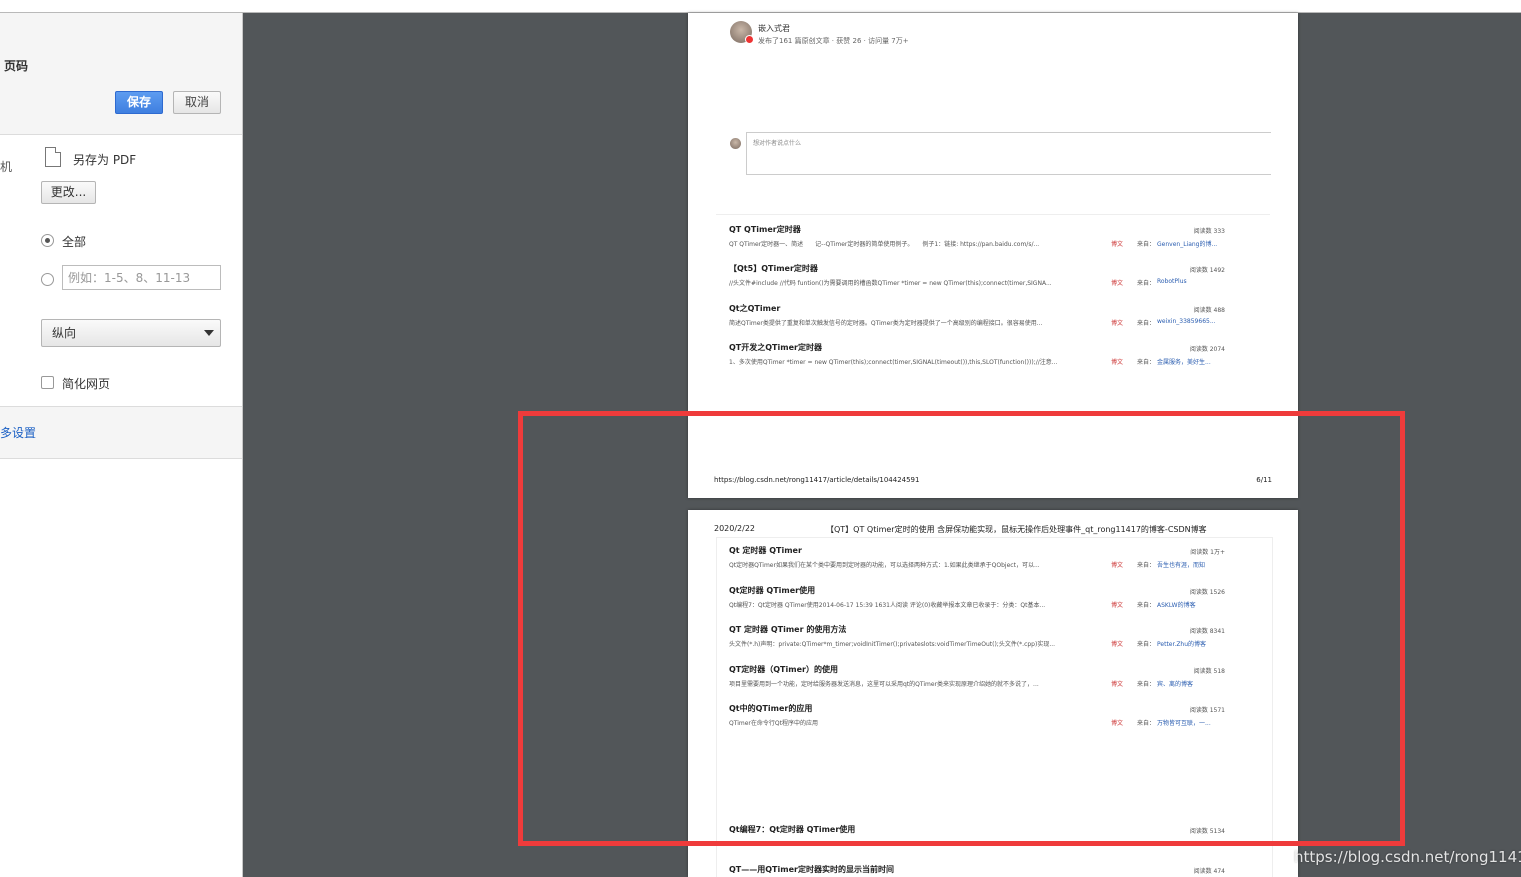 The width and height of the screenshot is (1521, 877). What do you see at coordinates (16, 66) in the screenshot?
I see `page-count-title: 页码` at bounding box center [16, 66].